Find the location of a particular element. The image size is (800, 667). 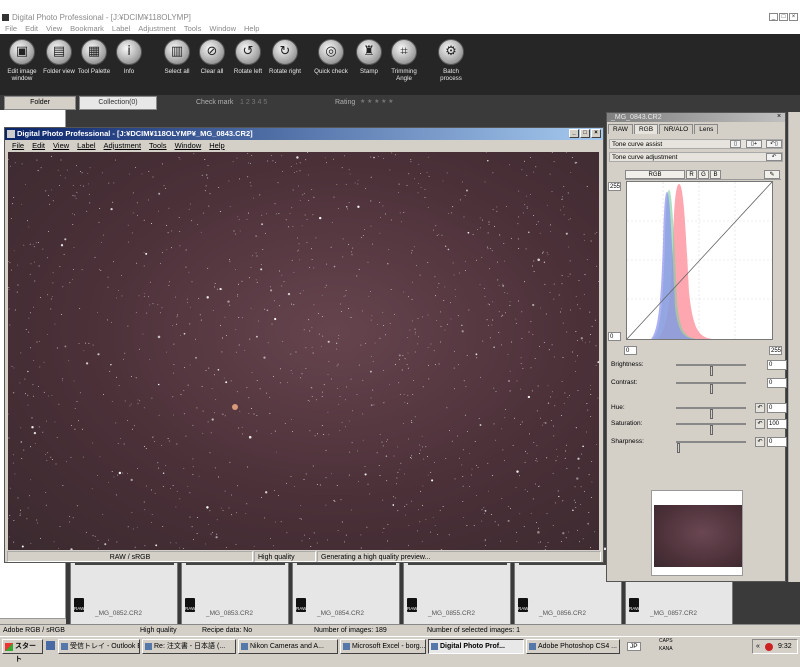

navigator-thumbnail is located at coordinates (698, 536).